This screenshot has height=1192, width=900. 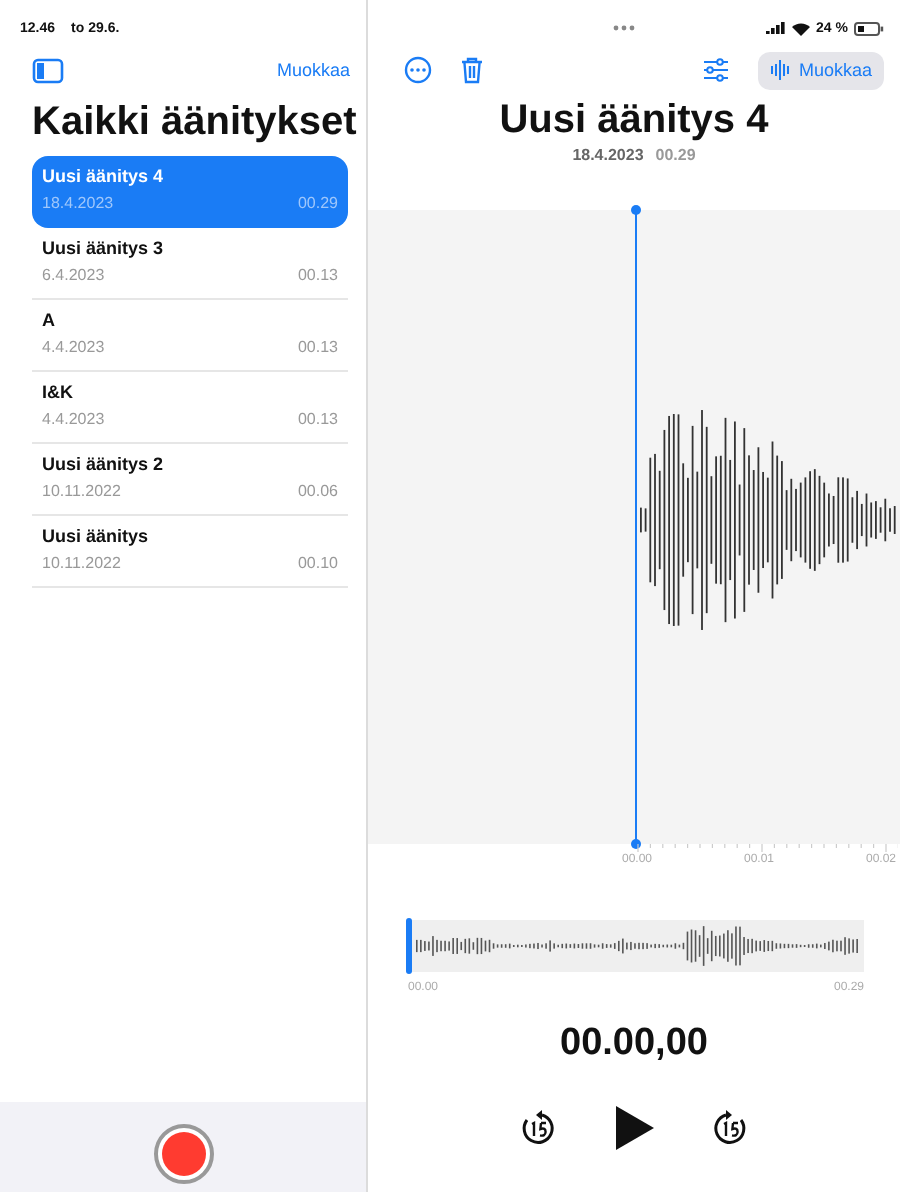 What do you see at coordinates (58, 392) in the screenshot?
I see `recording-title: I&K` at bounding box center [58, 392].